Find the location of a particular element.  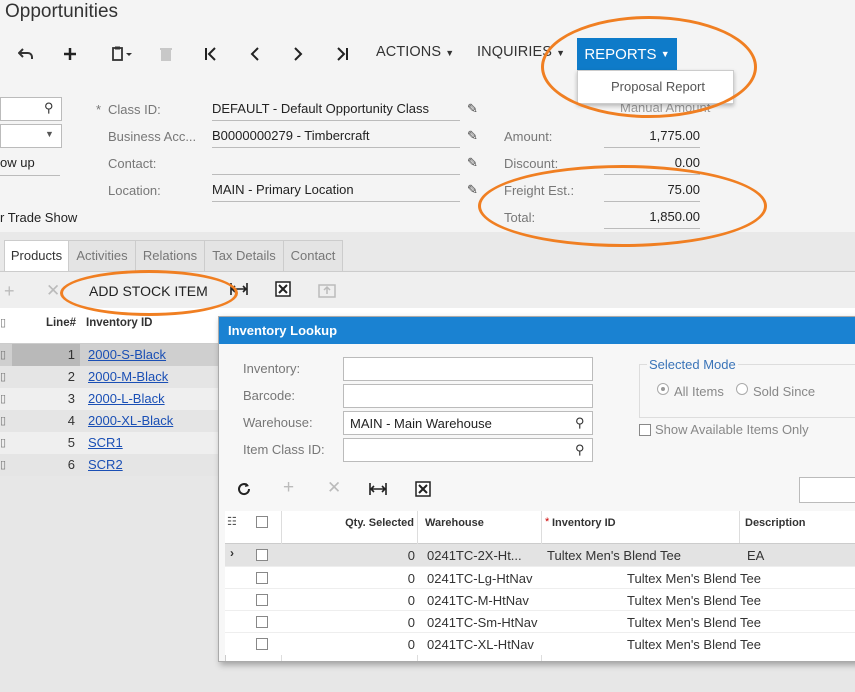

warehouse-label: Warehouse: is located at coordinates (278, 422).